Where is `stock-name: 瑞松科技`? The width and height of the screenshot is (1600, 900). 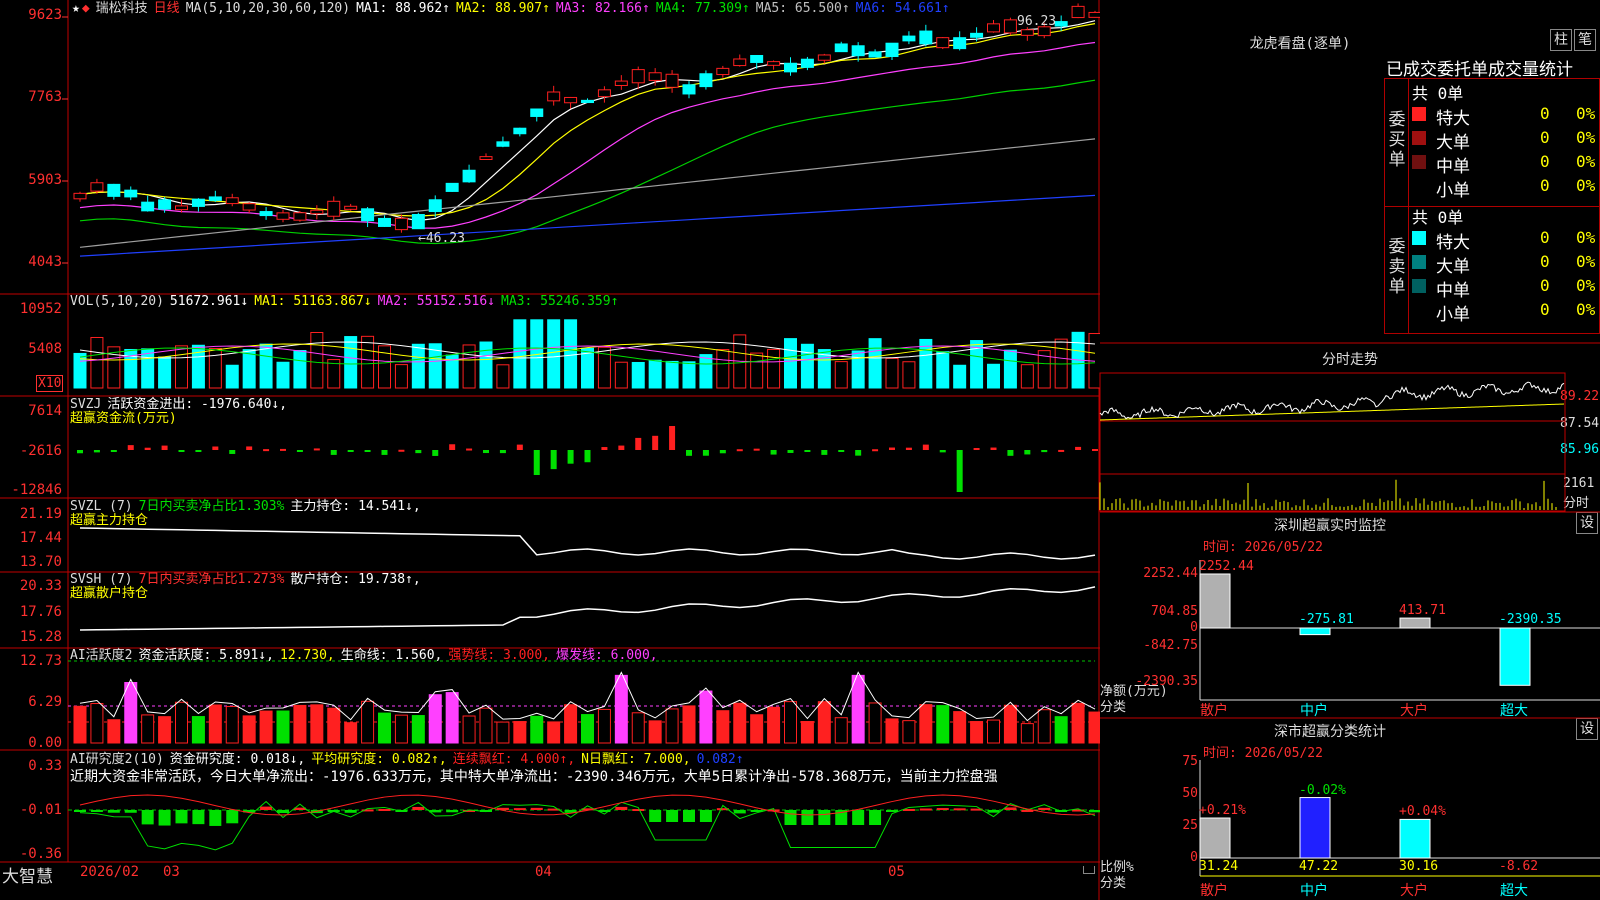
stock-name: 瑞松科技 is located at coordinates (121, 8).